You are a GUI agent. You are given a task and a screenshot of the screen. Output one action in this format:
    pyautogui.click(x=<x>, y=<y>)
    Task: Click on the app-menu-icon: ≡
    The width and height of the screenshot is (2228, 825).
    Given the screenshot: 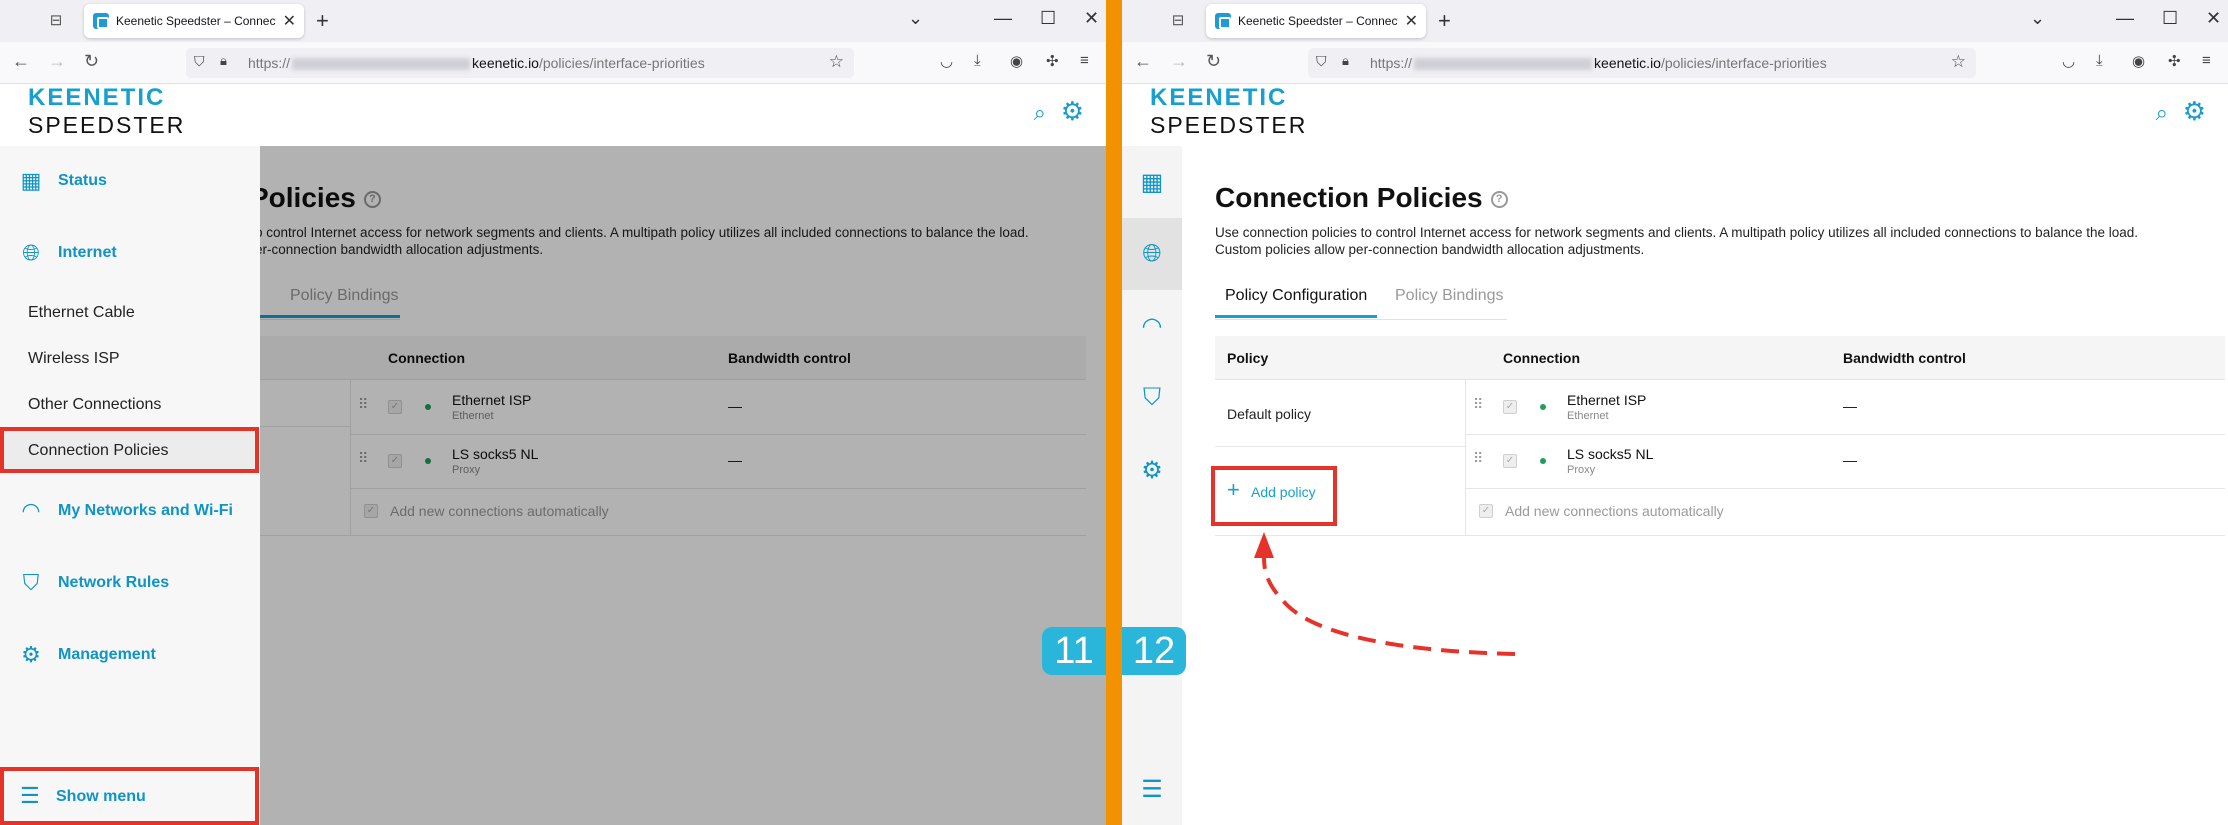 What is the action you would take?
    pyautogui.click(x=1084, y=60)
    